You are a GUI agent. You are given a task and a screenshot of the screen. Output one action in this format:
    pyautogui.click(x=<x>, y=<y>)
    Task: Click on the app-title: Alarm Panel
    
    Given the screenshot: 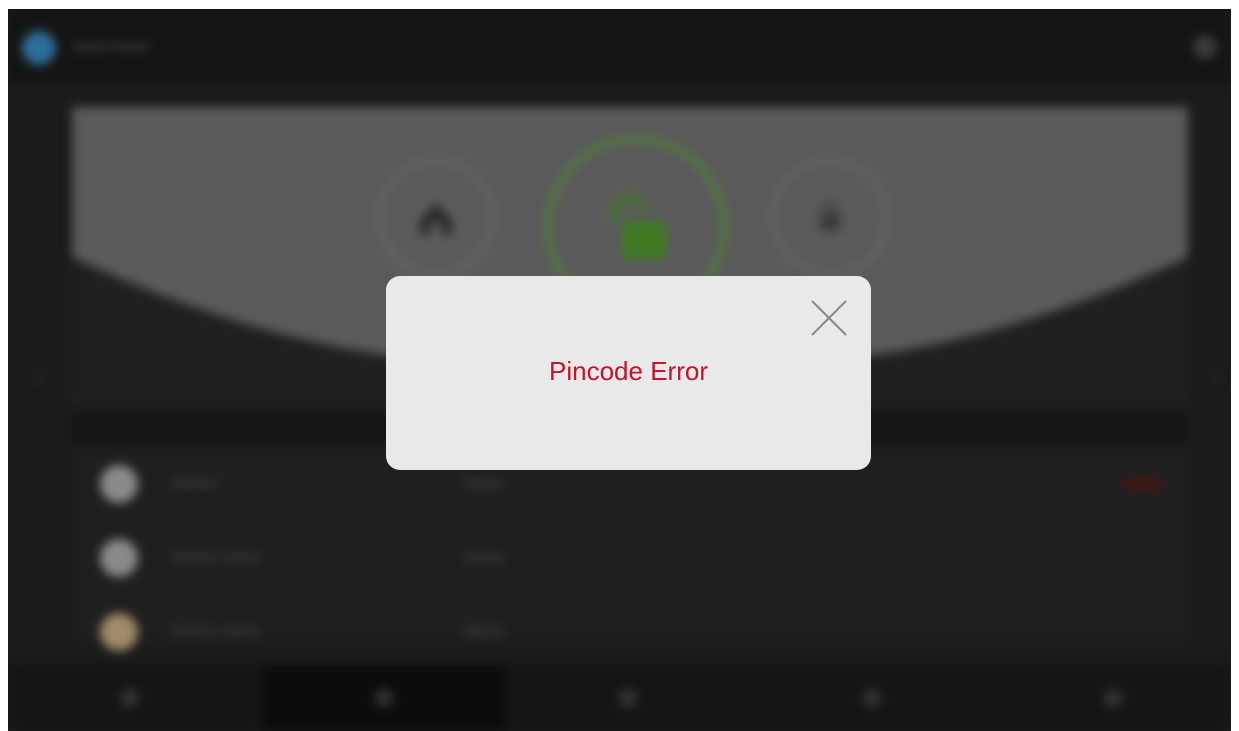 What is the action you would take?
    pyautogui.click(x=110, y=46)
    